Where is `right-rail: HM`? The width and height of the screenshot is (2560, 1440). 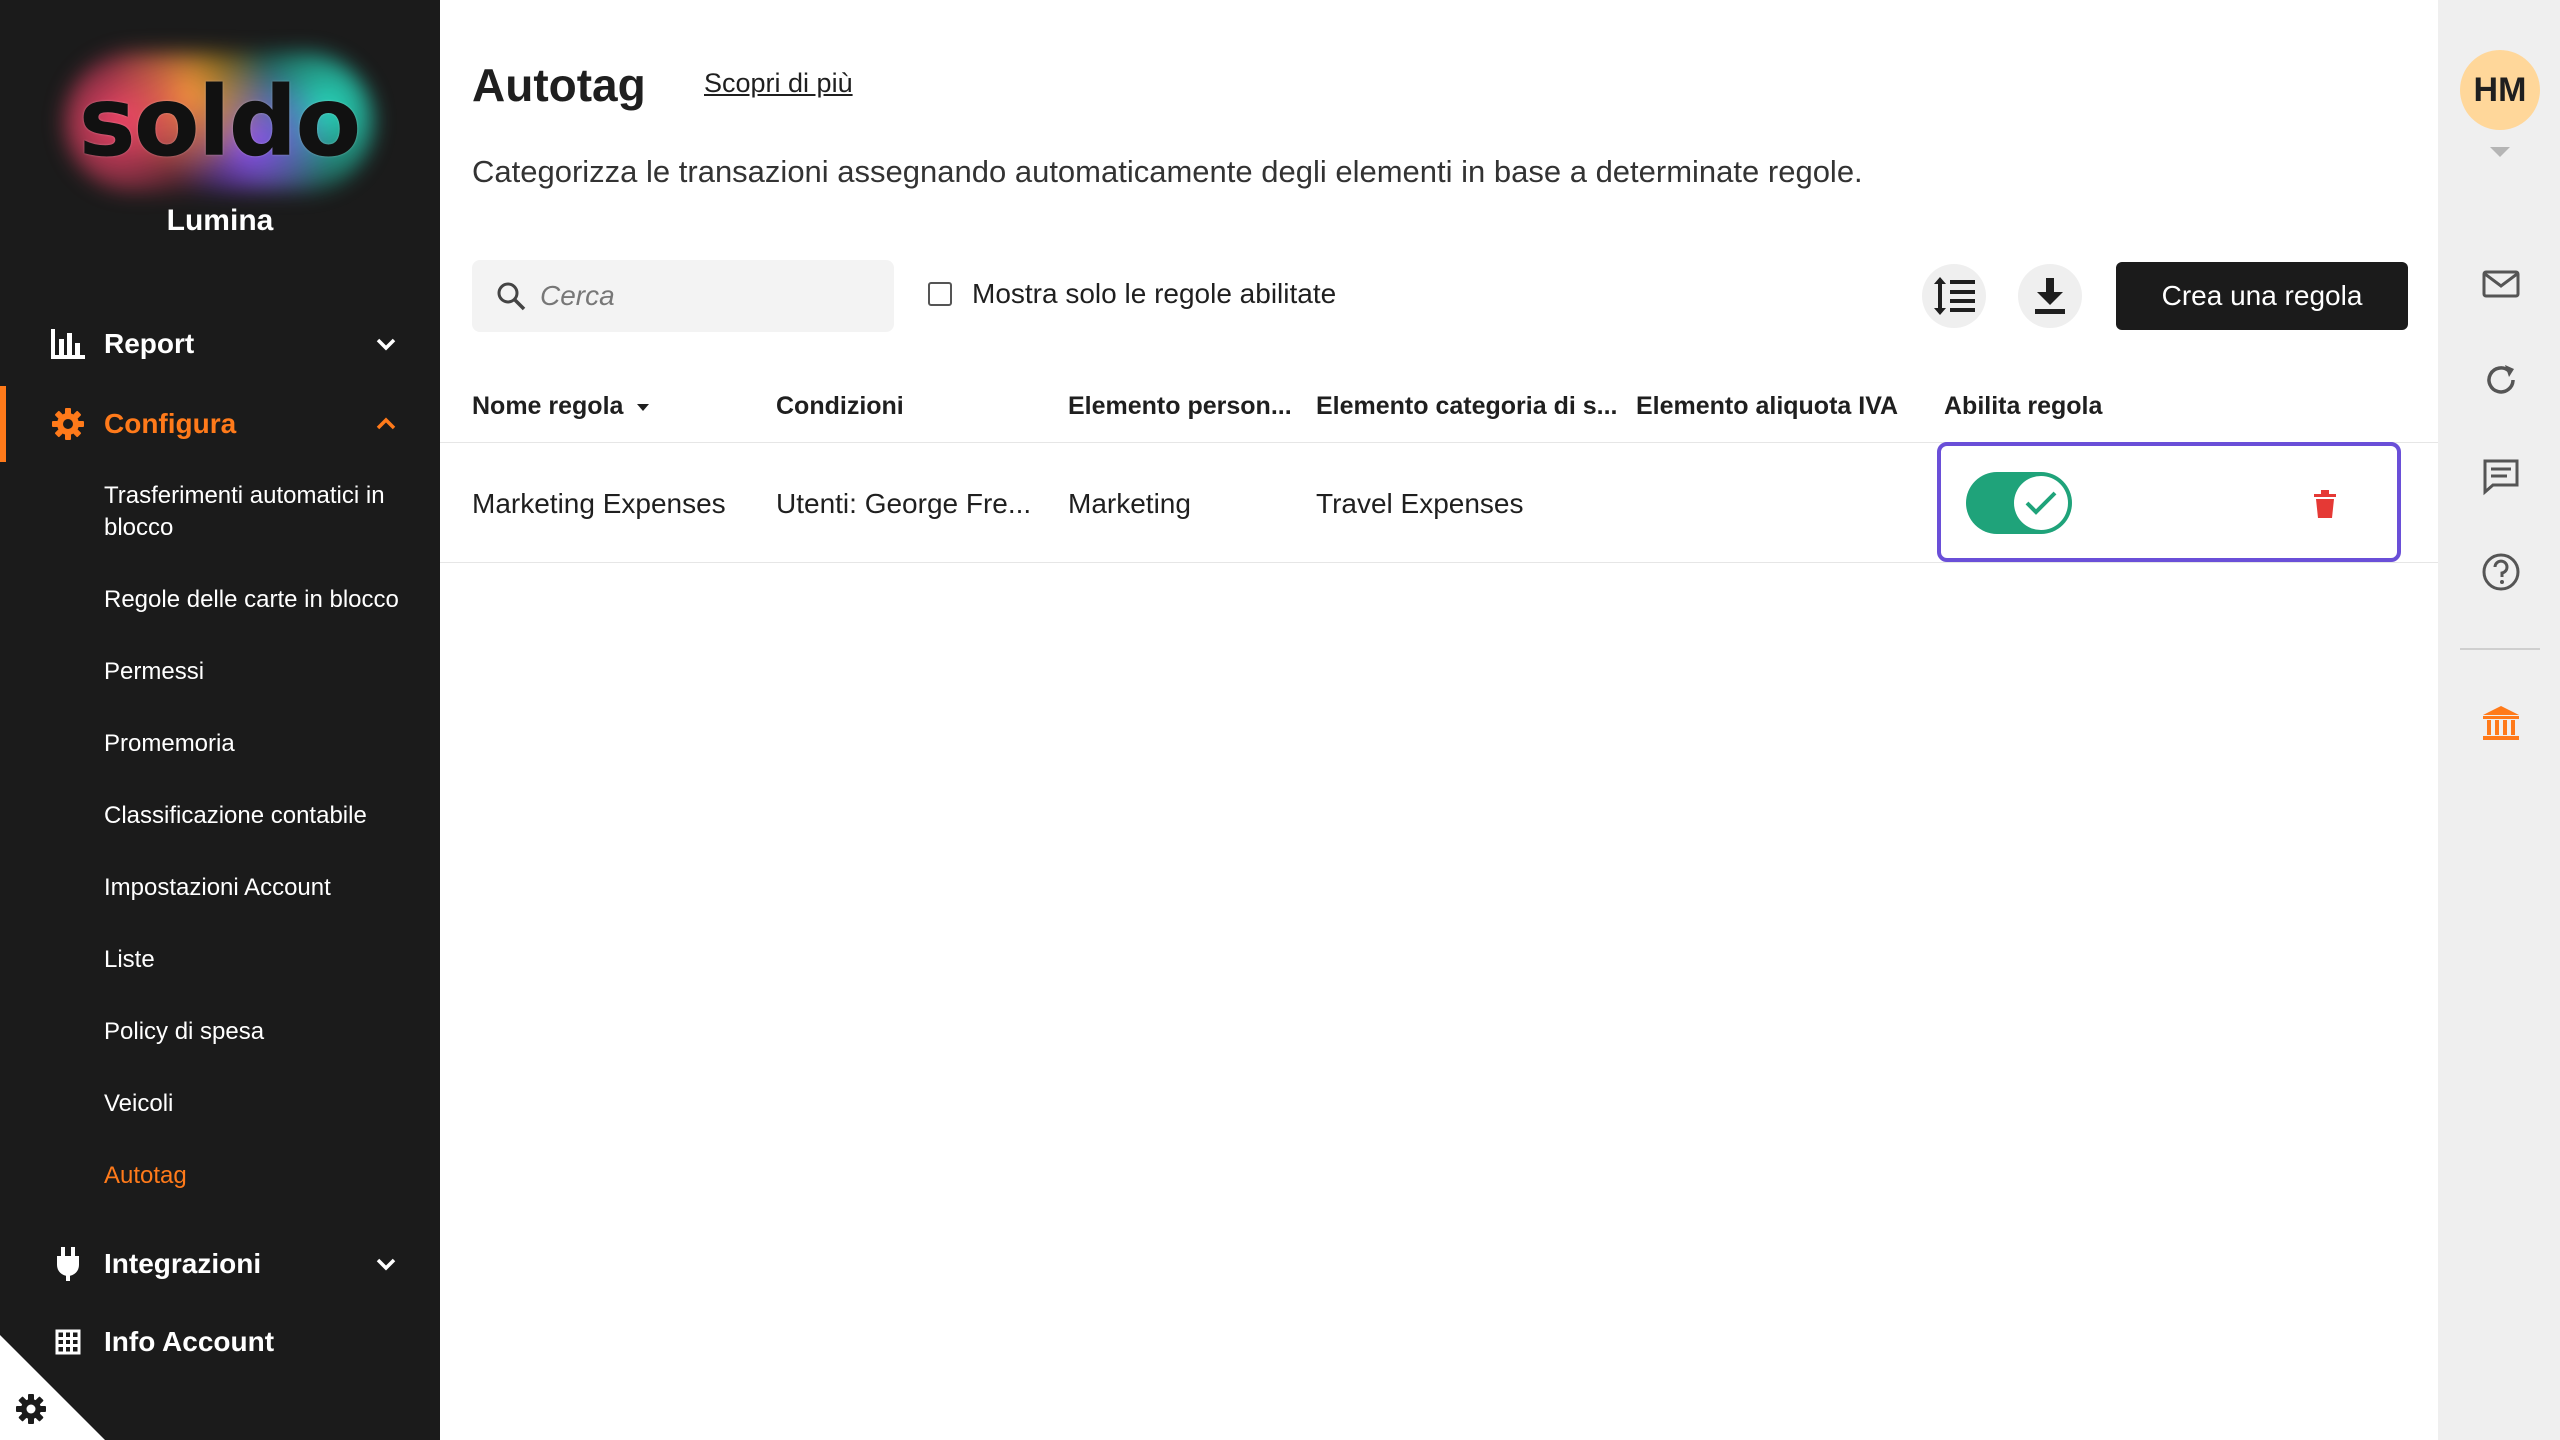 right-rail: HM is located at coordinates (2499, 720).